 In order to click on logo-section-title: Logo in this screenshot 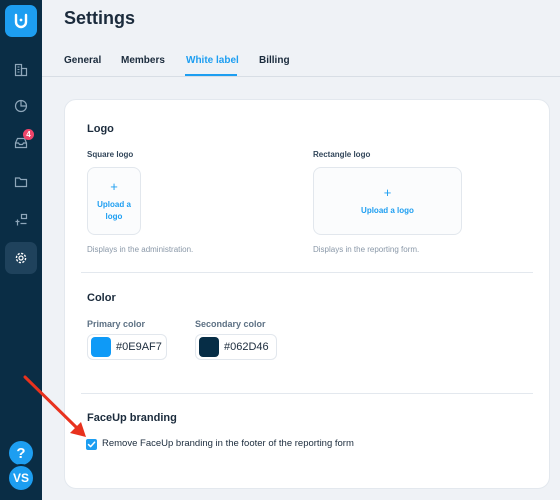, I will do `click(100, 129)`.